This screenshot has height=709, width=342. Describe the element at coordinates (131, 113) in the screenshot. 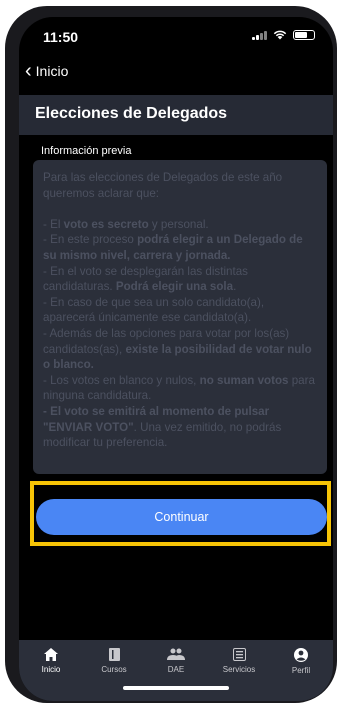

I see `page-title: Elecciones de Delegados` at that location.